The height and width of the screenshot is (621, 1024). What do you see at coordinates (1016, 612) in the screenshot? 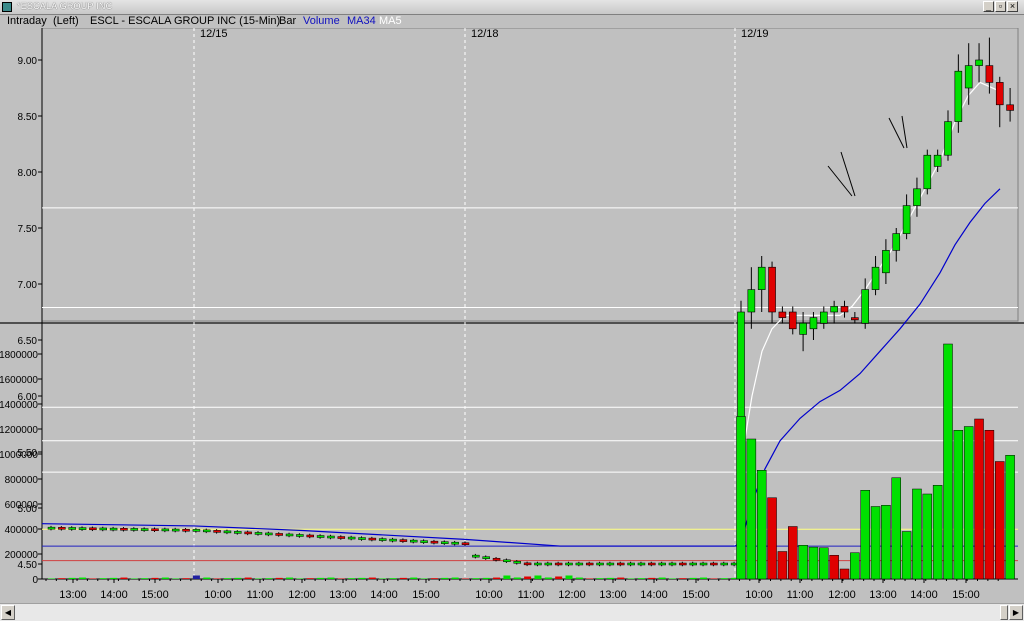
I see `scroll-right-arrow-icon: ▶` at bounding box center [1016, 612].